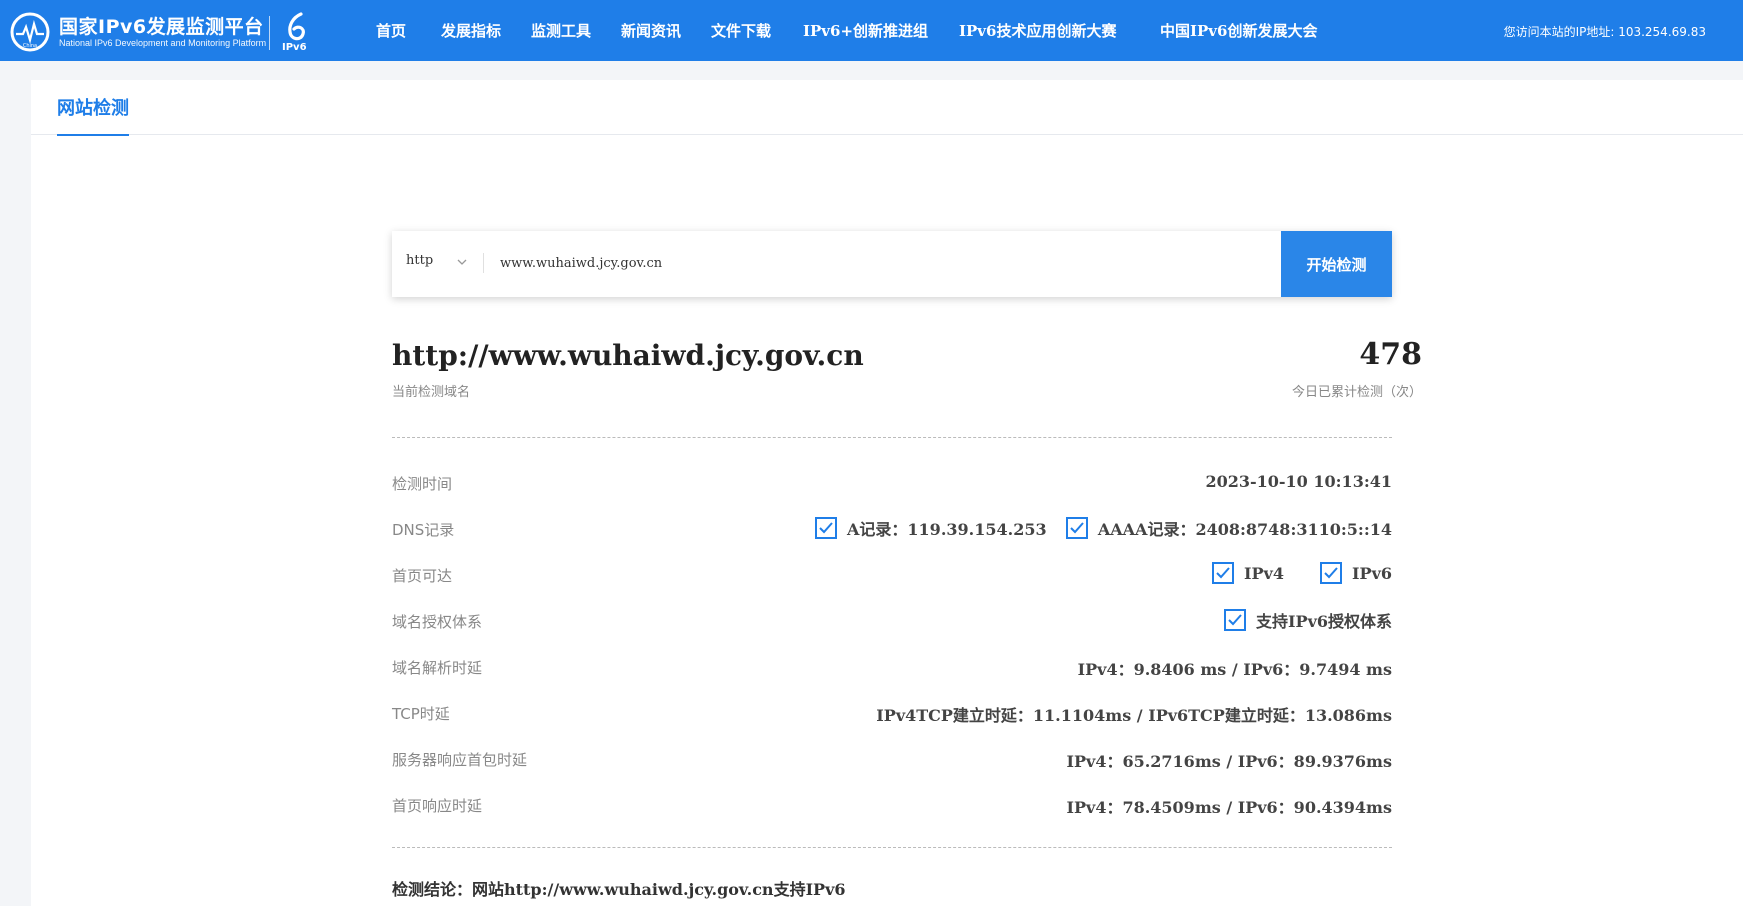 This screenshot has height=906, width=1743. Describe the element at coordinates (947, 529) in the screenshot. I see `dns-a-record-text: A记录：119.39.154.253` at that location.